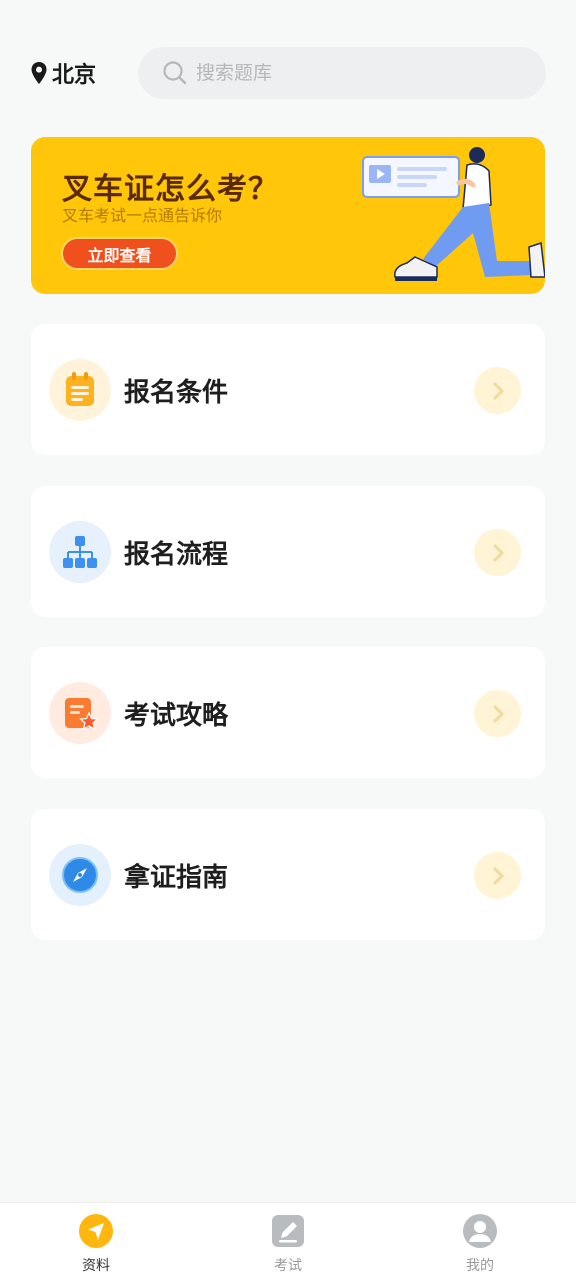 This screenshot has height=1280, width=576. What do you see at coordinates (480, 1266) in the screenshot?
I see `tab-label: 我的` at bounding box center [480, 1266].